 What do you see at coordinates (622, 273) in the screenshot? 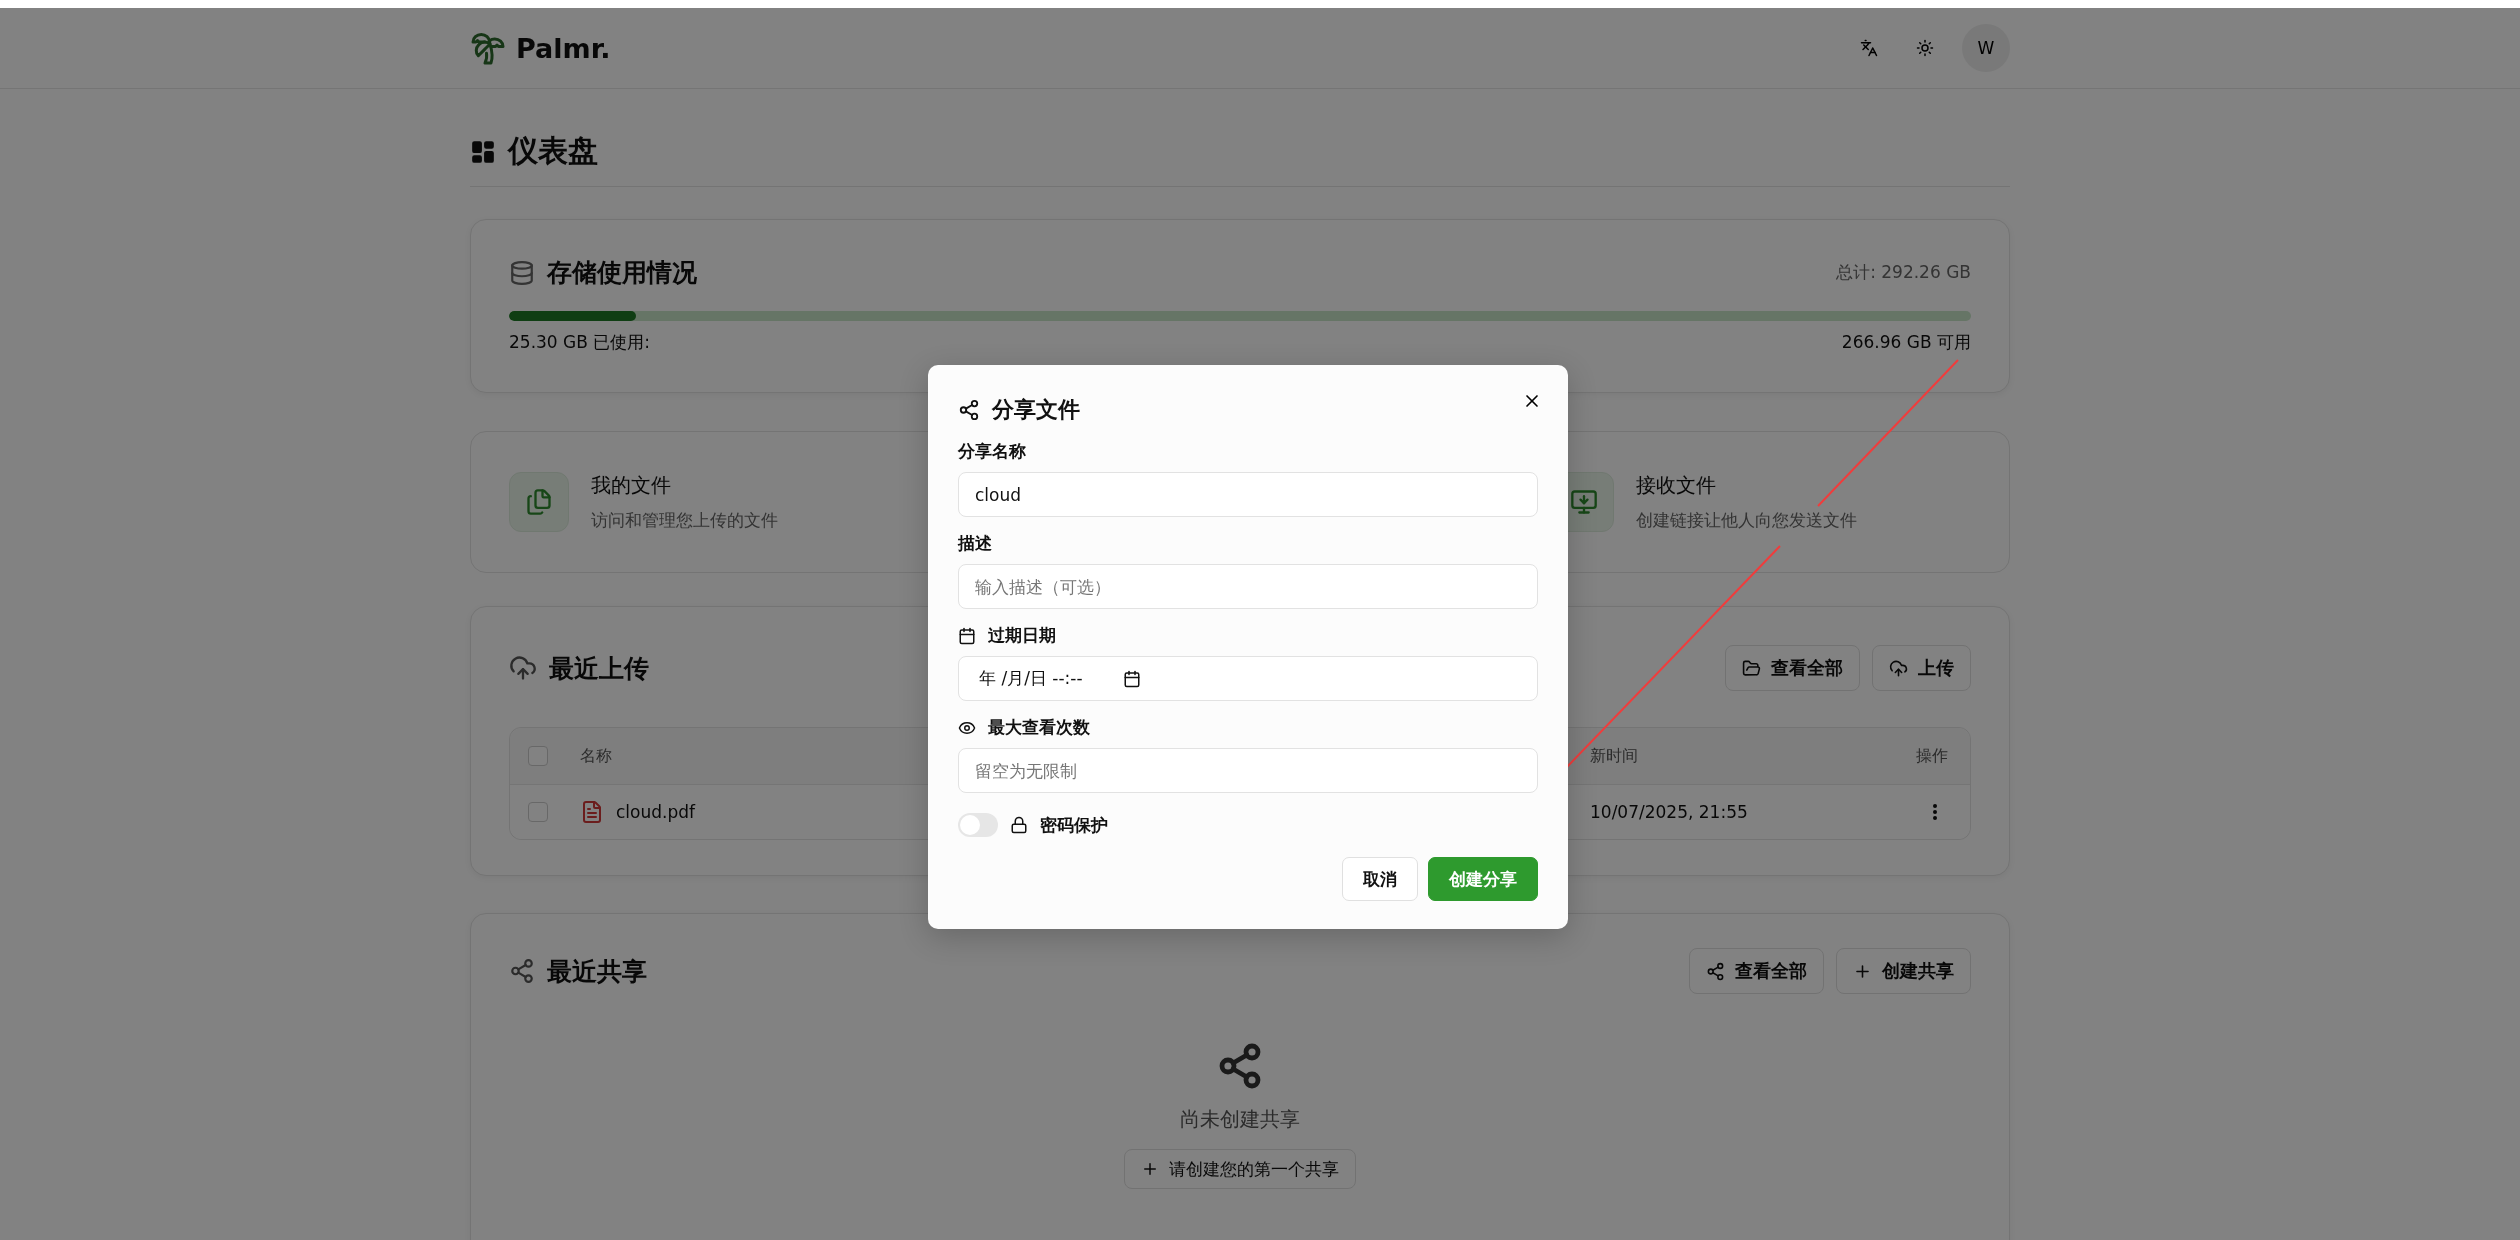
I see `card-title: 存储使用情况` at bounding box center [622, 273].